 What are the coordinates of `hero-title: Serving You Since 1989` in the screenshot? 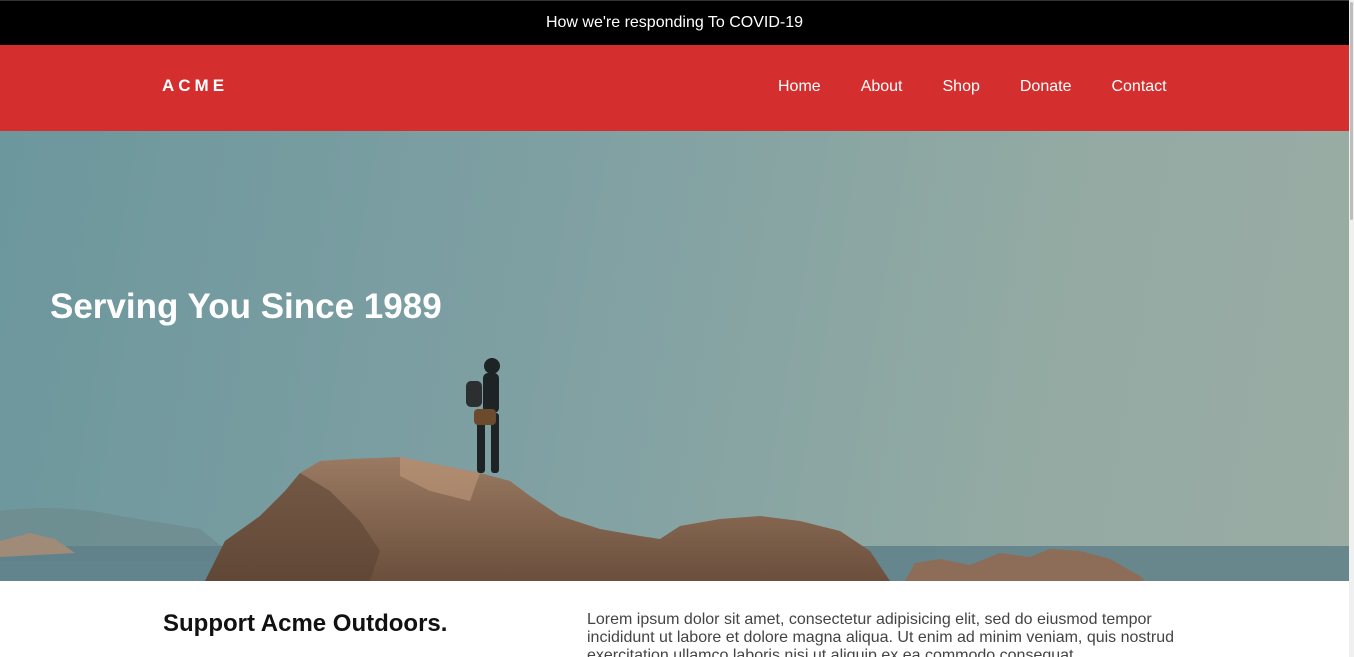 It's located at (246, 306).